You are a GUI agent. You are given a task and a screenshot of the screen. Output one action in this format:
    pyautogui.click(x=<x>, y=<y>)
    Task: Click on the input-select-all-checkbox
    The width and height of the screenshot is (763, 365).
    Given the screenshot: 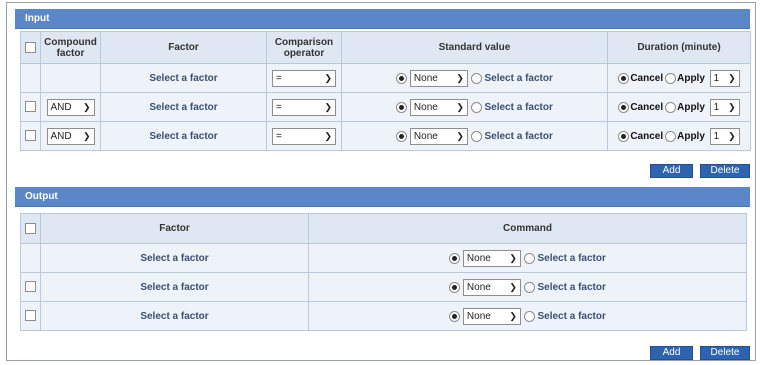 What is the action you would take?
    pyautogui.click(x=30, y=47)
    